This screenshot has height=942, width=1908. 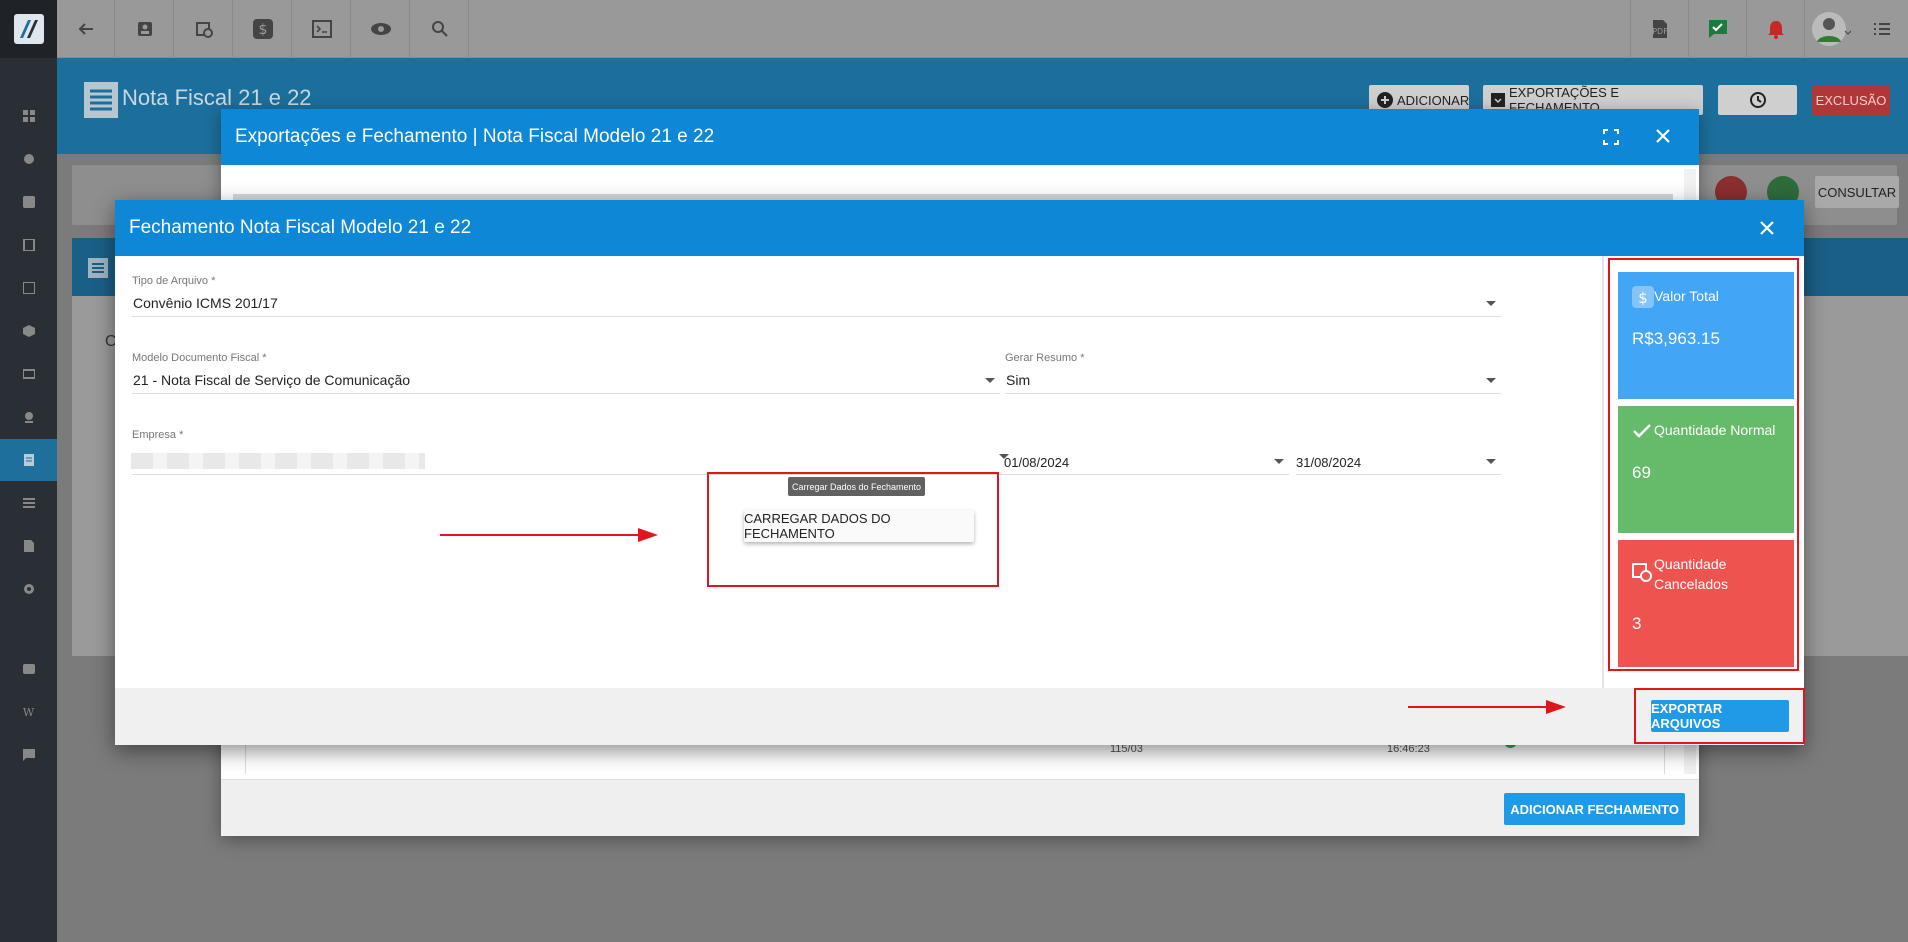 What do you see at coordinates (1720, 716) in the screenshot?
I see `export-files-button: EXPORTAR ARQUIVOS` at bounding box center [1720, 716].